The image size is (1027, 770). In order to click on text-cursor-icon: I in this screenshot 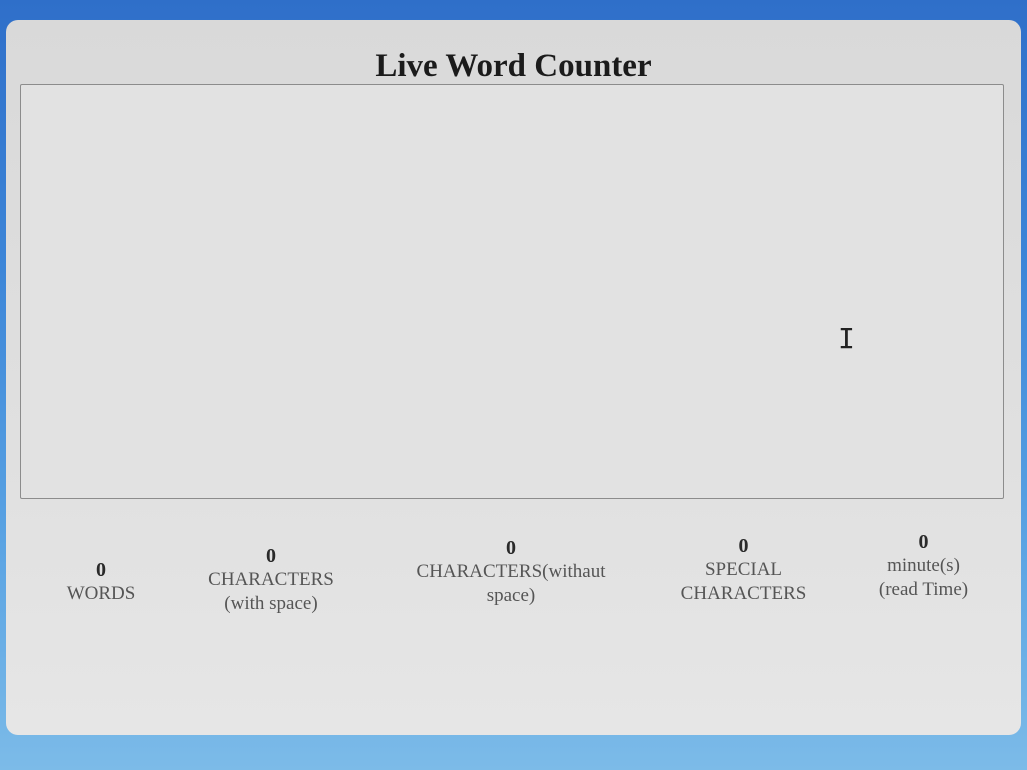, I will do `click(846, 338)`.